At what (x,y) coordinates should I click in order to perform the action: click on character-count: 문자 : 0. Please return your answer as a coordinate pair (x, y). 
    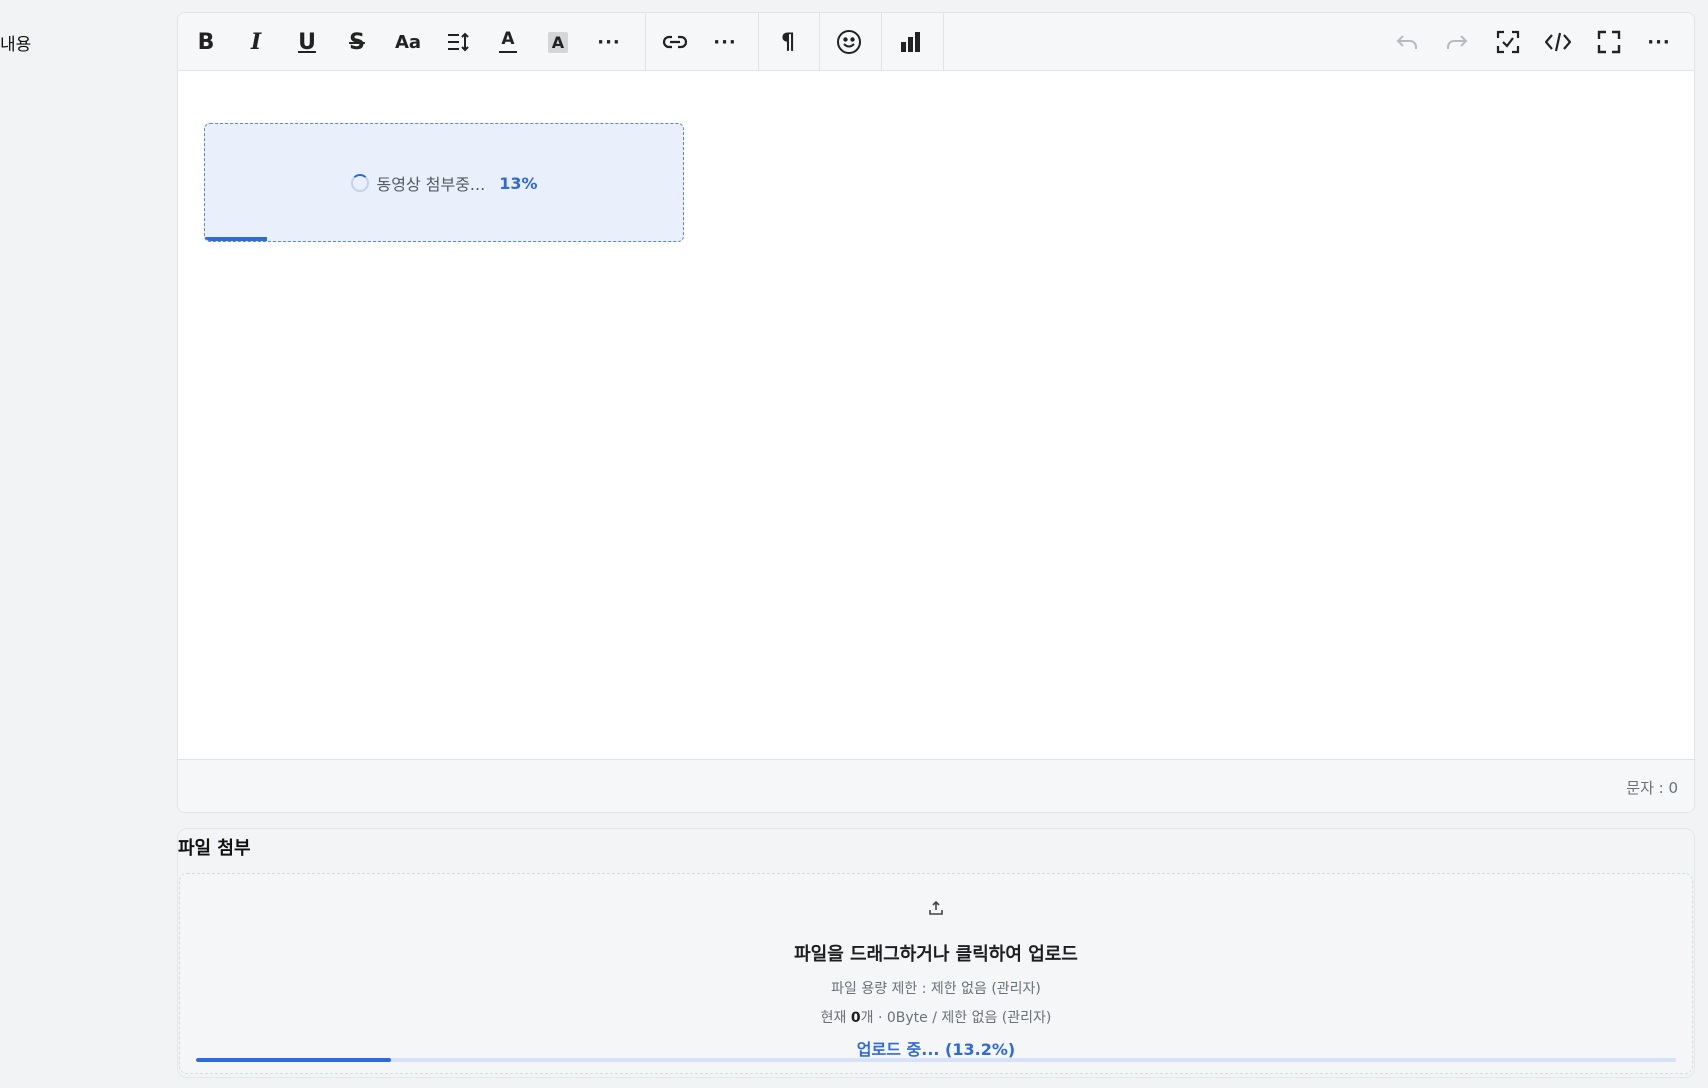
    Looking at the image, I should click on (1652, 788).